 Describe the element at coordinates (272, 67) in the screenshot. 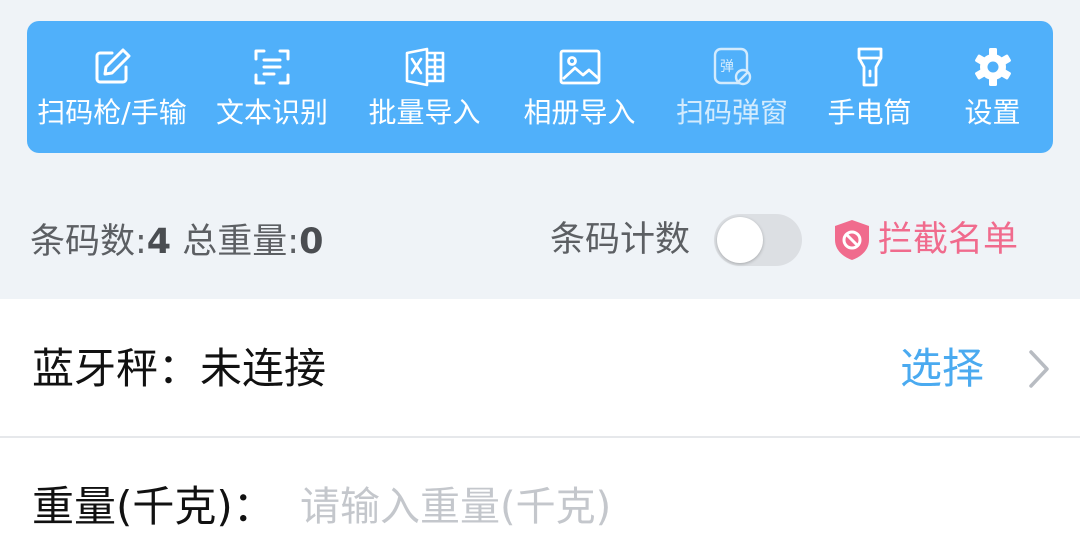

I see `text-scan-icon` at that location.